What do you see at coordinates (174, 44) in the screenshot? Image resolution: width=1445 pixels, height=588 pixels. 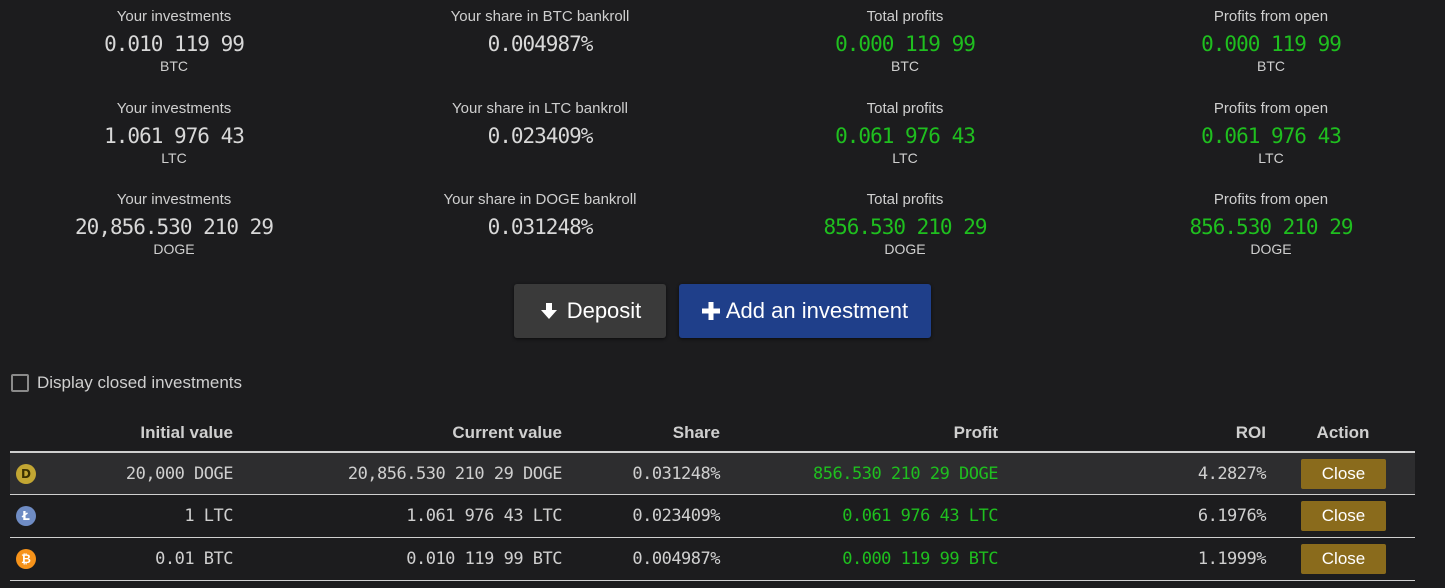 I see `stat-value: 0.010 119 99` at bounding box center [174, 44].